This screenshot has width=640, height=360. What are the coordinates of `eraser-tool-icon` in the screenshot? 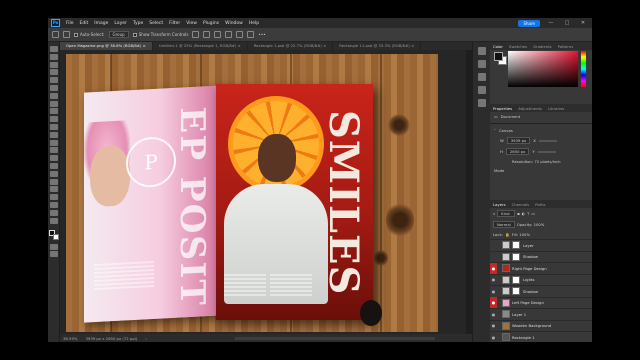 It's located at (53, 142).